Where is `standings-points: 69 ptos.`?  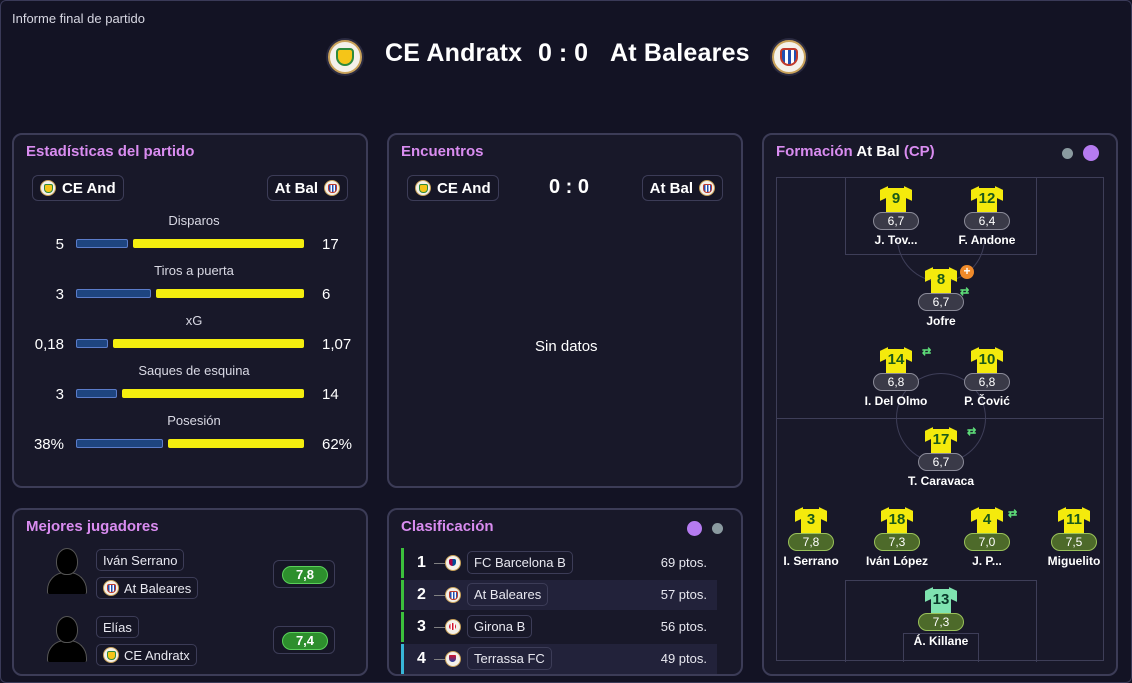
standings-points: 69 ptos. is located at coordinates (683, 562).